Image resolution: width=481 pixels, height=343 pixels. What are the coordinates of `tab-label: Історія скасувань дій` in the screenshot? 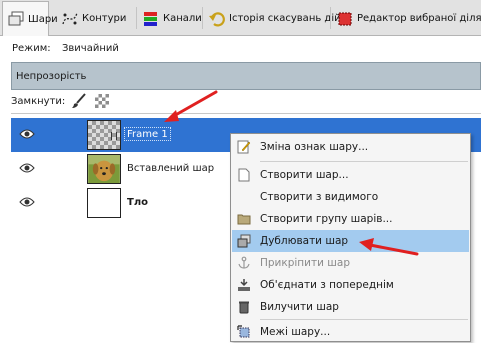 It's located at (285, 18).